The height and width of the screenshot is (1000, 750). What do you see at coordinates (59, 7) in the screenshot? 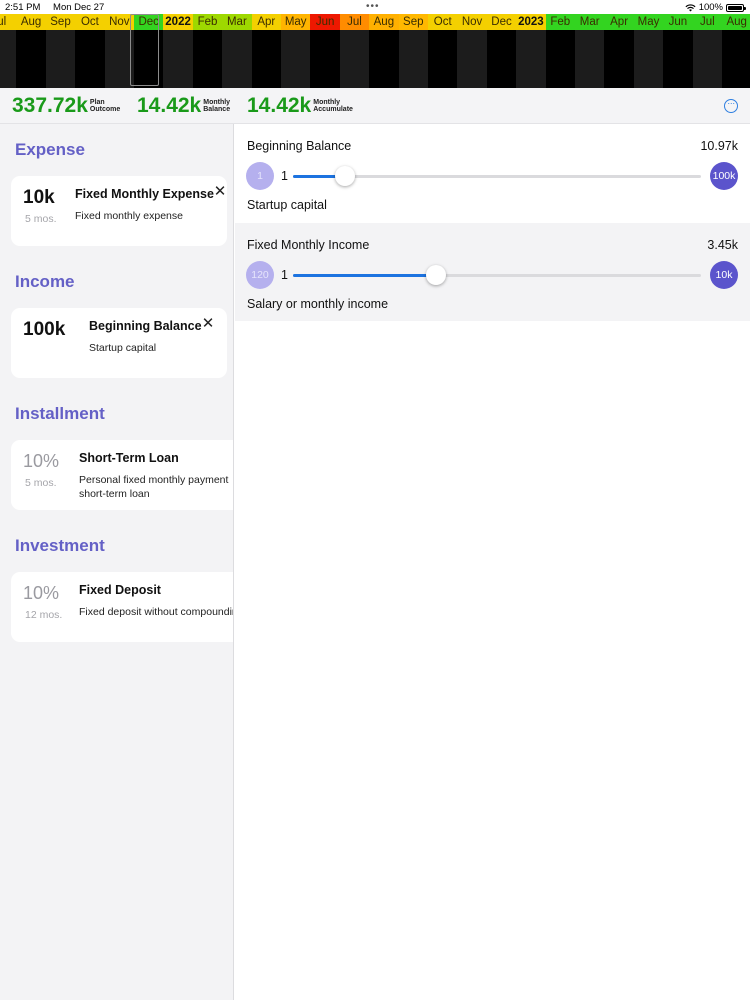
I see `status-left: 2:51 PM Mon Dec 27` at bounding box center [59, 7].